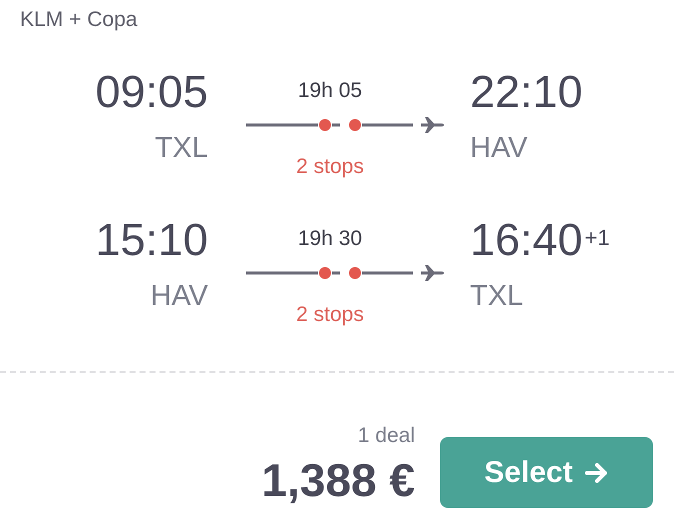 The image size is (674, 526). What do you see at coordinates (596, 473) in the screenshot?
I see `arrow-right-icon` at bounding box center [596, 473].